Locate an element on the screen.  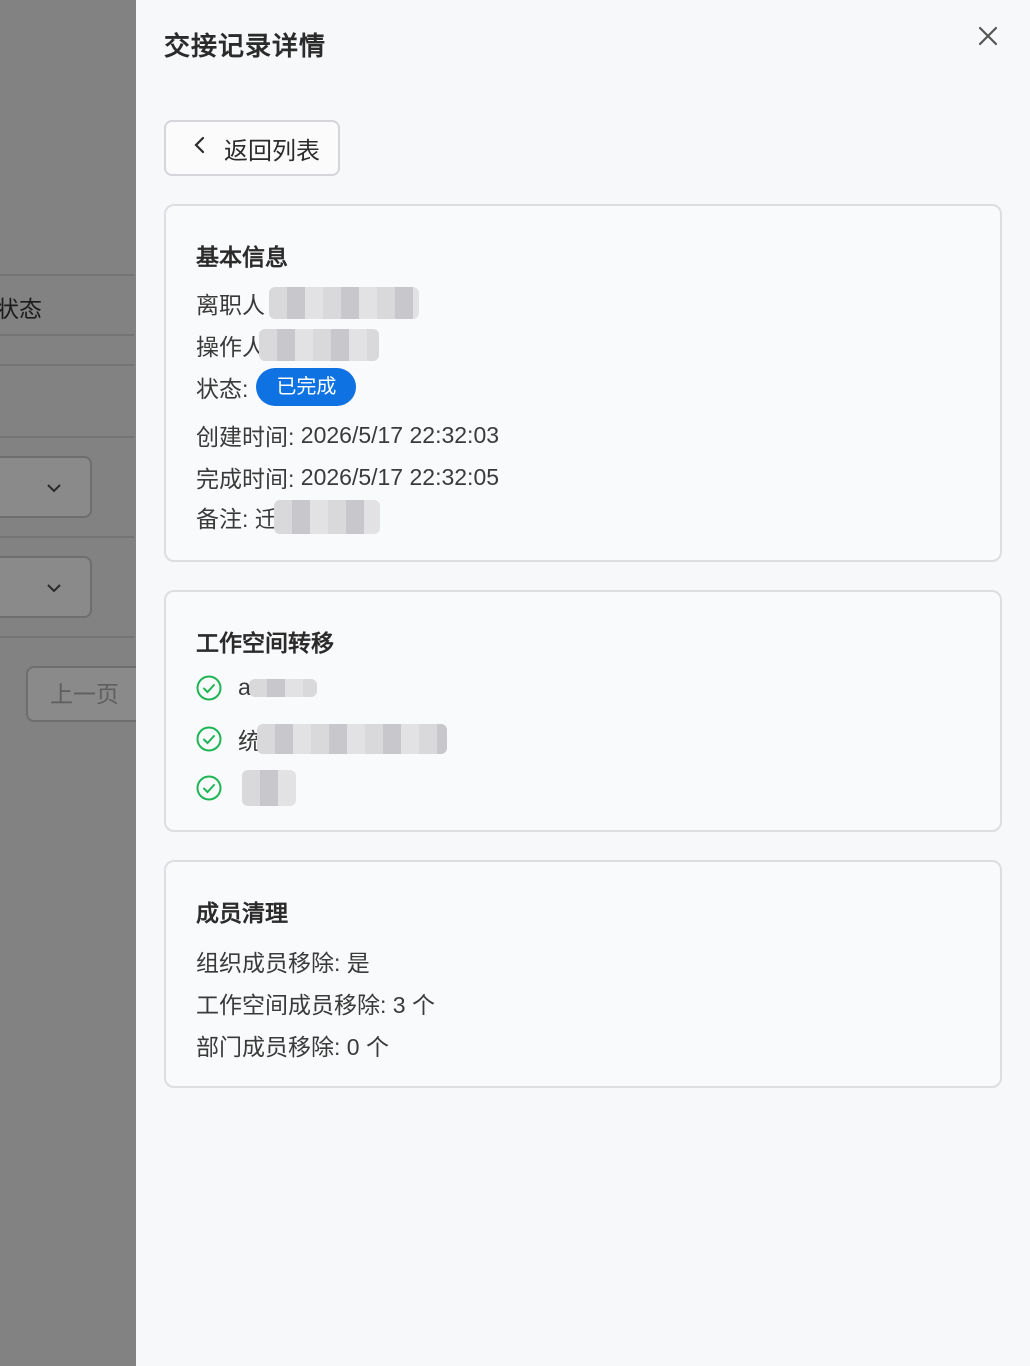
operator-row: 操作人 is located at coordinates (287, 345).